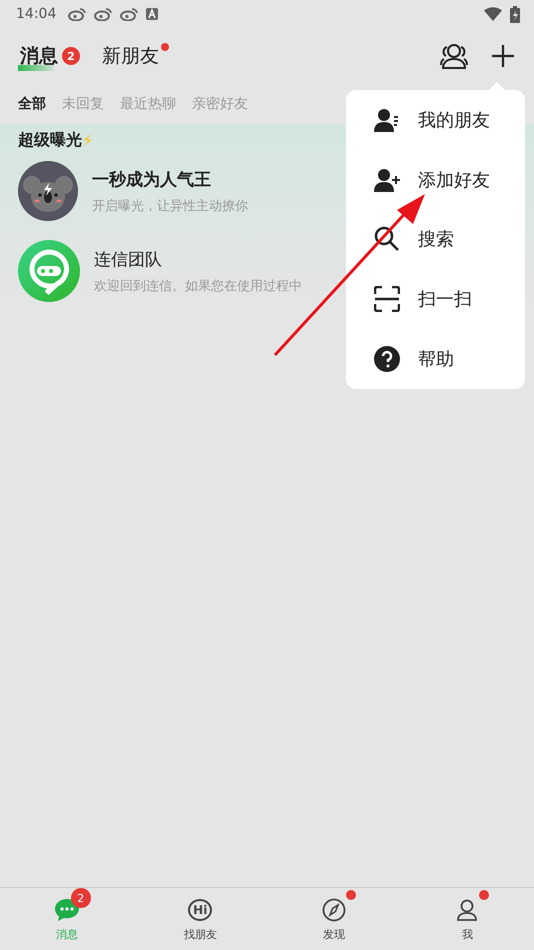 The width and height of the screenshot is (534, 950). I want to click on nav-tab: 发现, so click(333, 919).